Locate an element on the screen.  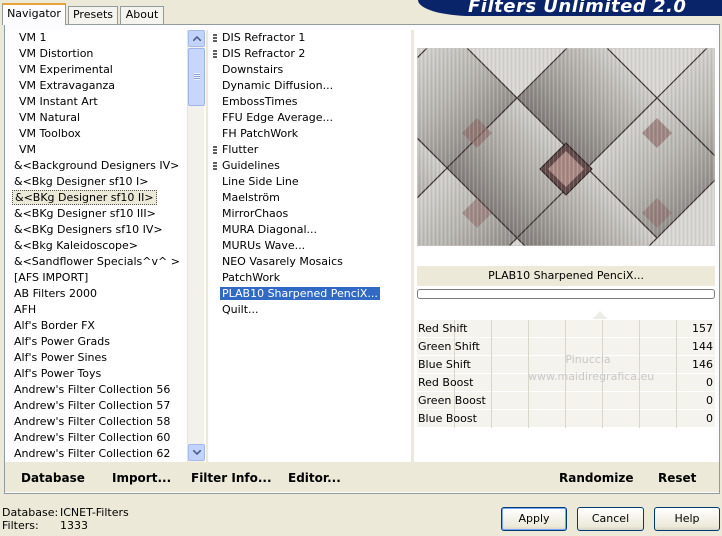
filter-label: Downstairs is located at coordinates (253, 69).